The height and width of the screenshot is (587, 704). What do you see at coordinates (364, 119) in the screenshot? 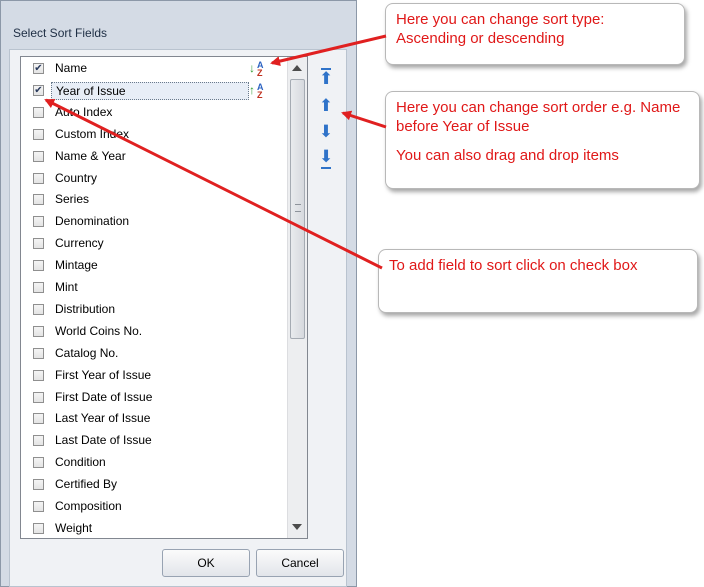
I see `arrow-to-move-buttons` at bounding box center [364, 119].